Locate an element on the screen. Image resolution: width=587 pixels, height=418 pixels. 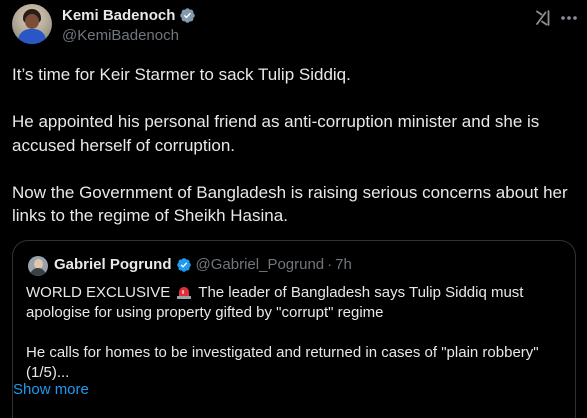
quote-author-name: Gabriel Pogrund is located at coordinates (113, 264).